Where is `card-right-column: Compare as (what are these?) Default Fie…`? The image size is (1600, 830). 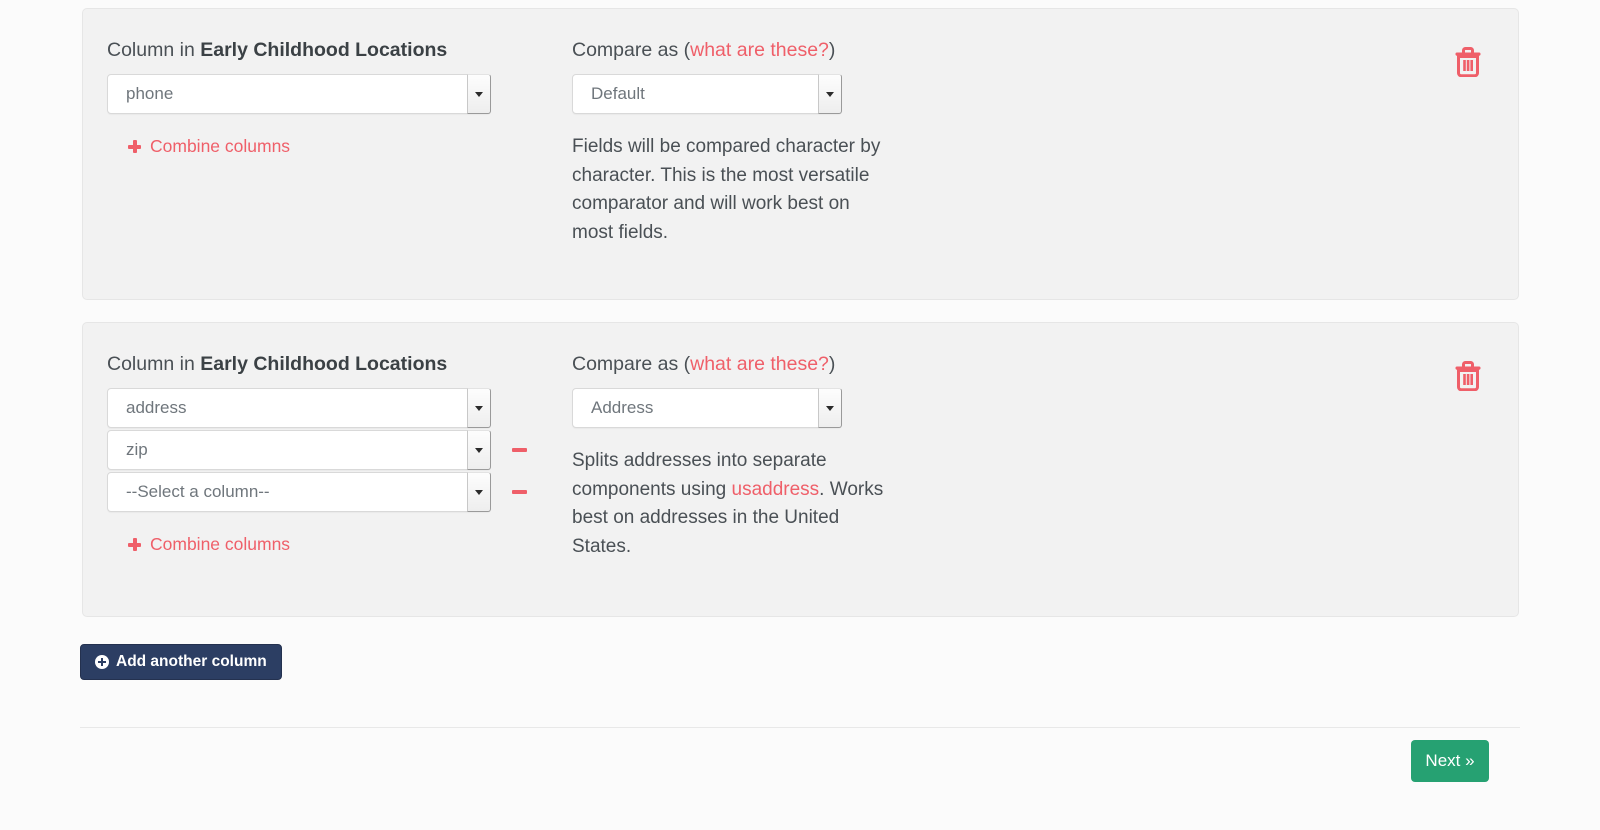
card-right-column: Compare as (what are these?) Default Fie… is located at coordinates (737, 142).